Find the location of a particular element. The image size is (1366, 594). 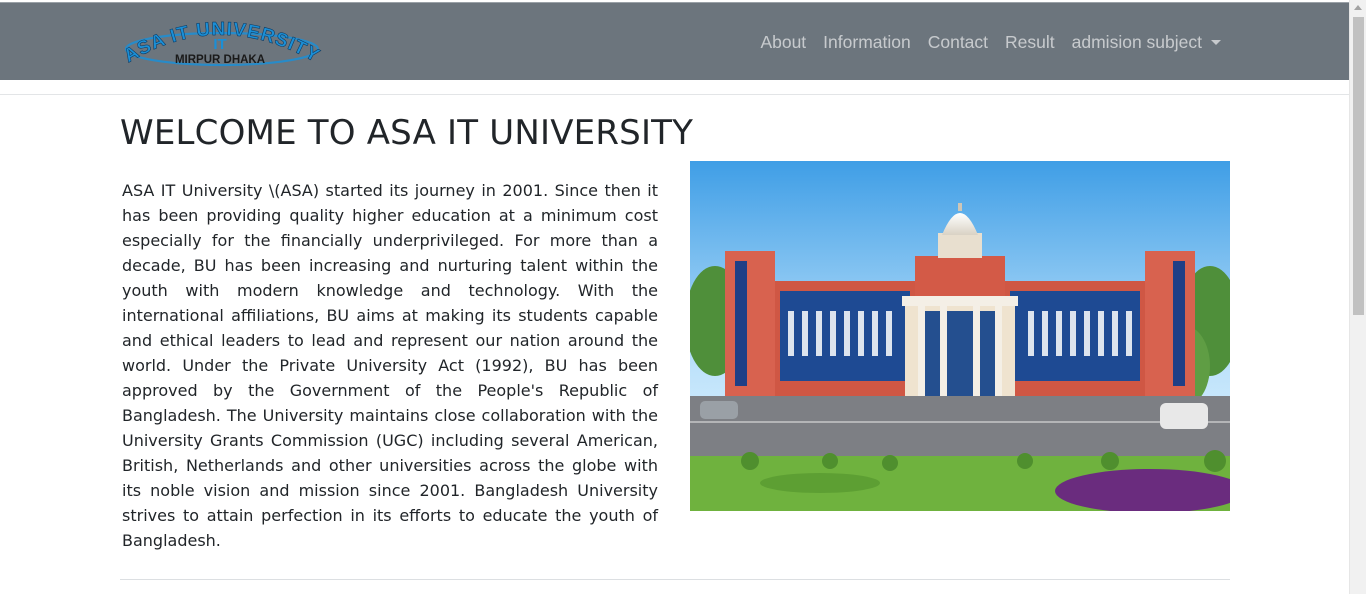

header-divider is located at coordinates (674, 94).